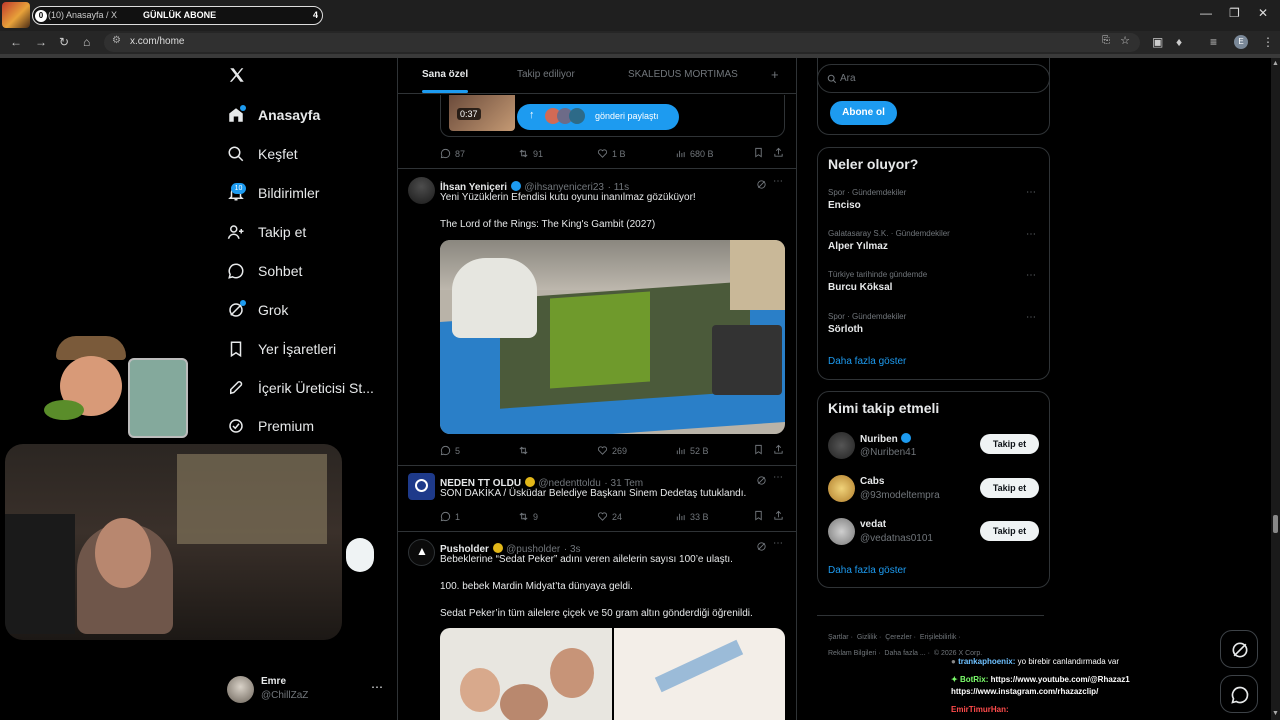  I want to click on reply-action: 87, so click(452, 153).